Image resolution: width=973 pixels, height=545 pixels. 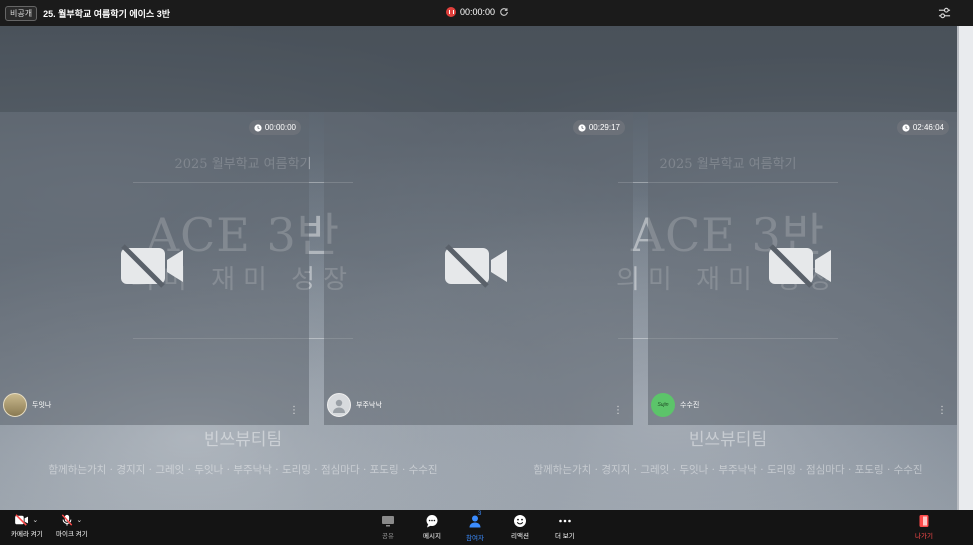 What do you see at coordinates (21, 13) in the screenshot?
I see `visibility-badge: 비공개` at bounding box center [21, 13].